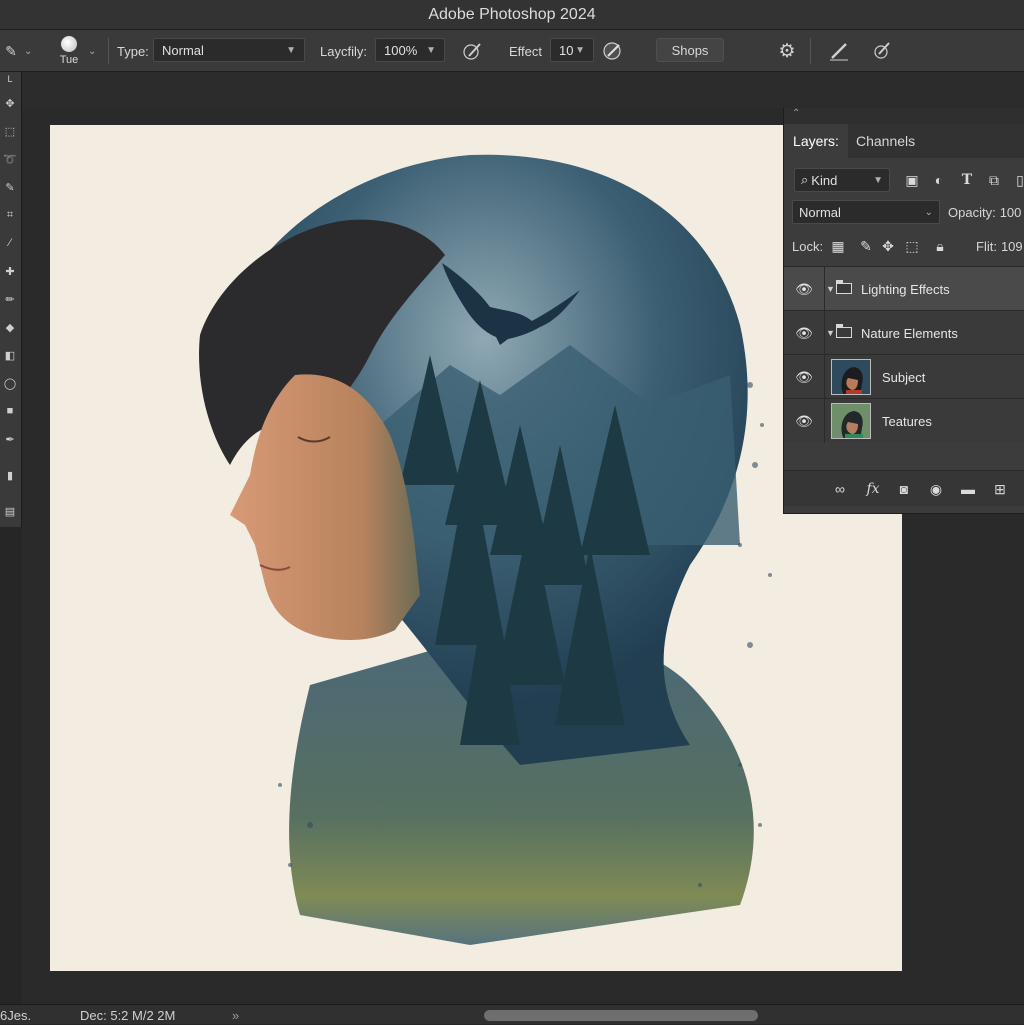 Image resolution: width=1024 pixels, height=1025 pixels. I want to click on pressure-opacity-icon, so click(472, 51).